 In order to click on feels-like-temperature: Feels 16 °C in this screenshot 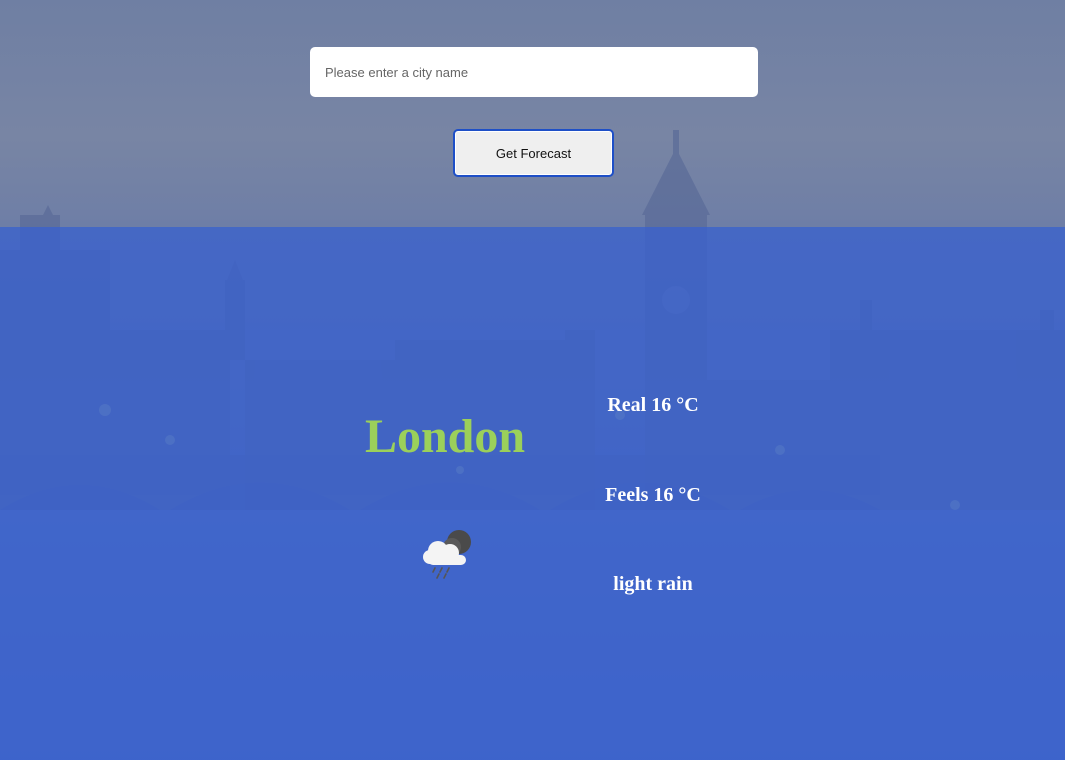, I will do `click(653, 495)`.